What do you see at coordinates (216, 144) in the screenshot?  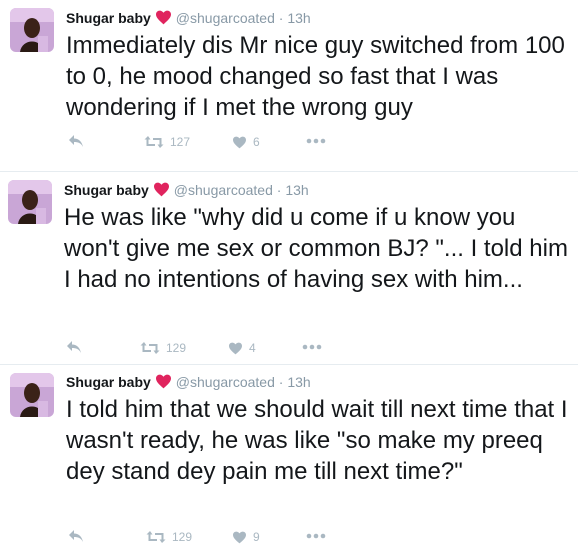 I see `tweet-actions: 127 6` at bounding box center [216, 144].